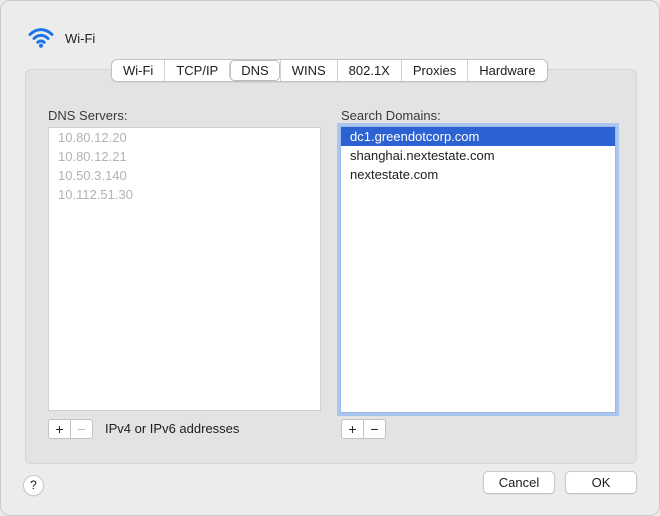 Image resolution: width=660 pixels, height=516 pixels. What do you see at coordinates (368, 70) in the screenshot?
I see `tab-8021x: 802.1X` at bounding box center [368, 70].